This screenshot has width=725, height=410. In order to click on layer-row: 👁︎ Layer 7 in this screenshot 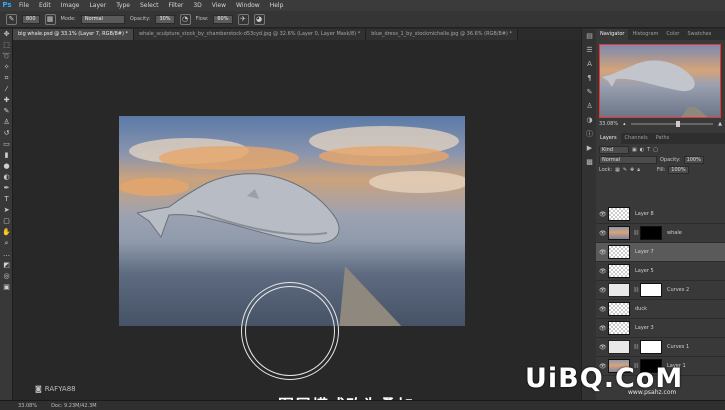, I will do `click(660, 252)`.